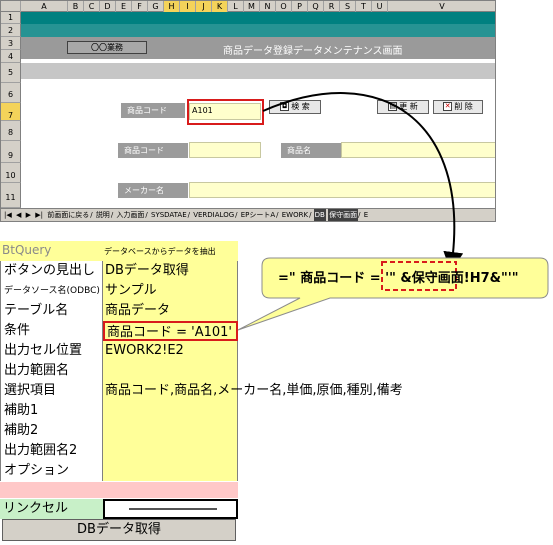 This screenshot has width=553, height=545. I want to click on row-header-1: 1, so click(11, 18).